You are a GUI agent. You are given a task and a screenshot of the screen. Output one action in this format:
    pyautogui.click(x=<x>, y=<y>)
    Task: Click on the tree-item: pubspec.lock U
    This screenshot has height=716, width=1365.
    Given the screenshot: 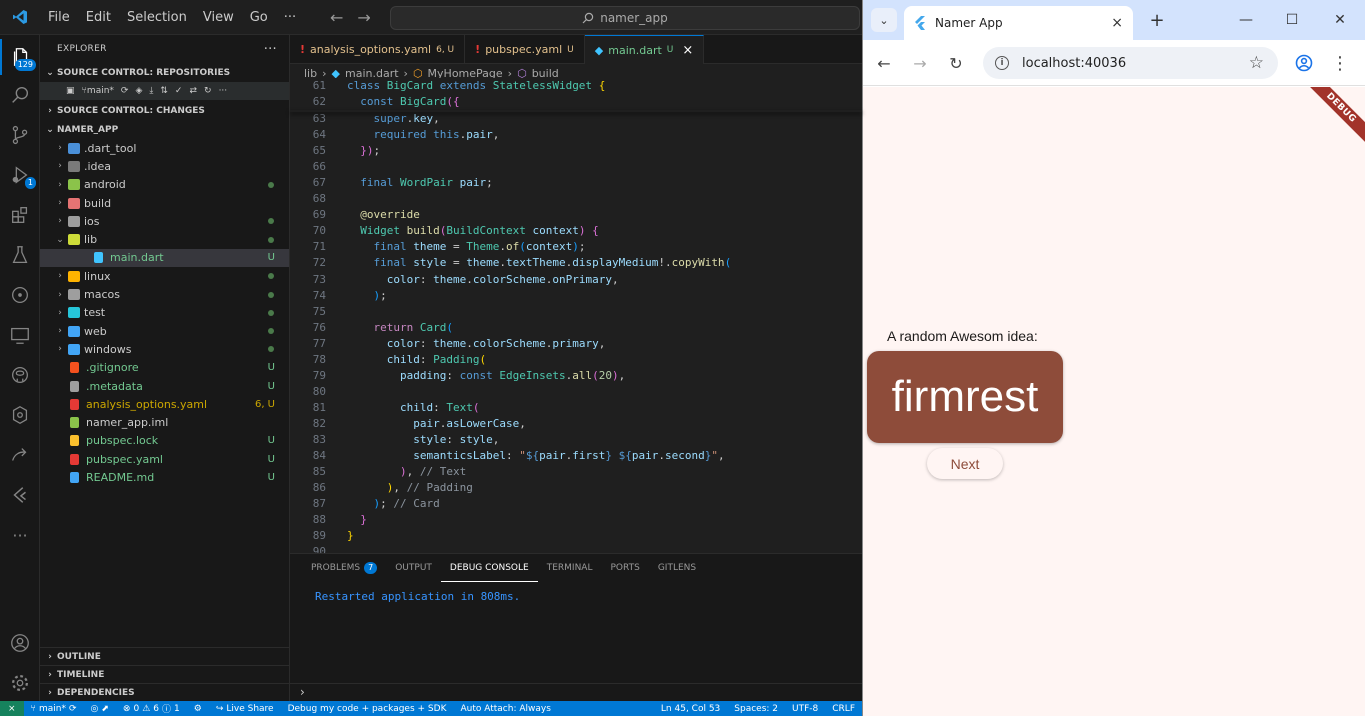 What is the action you would take?
    pyautogui.click(x=164, y=441)
    